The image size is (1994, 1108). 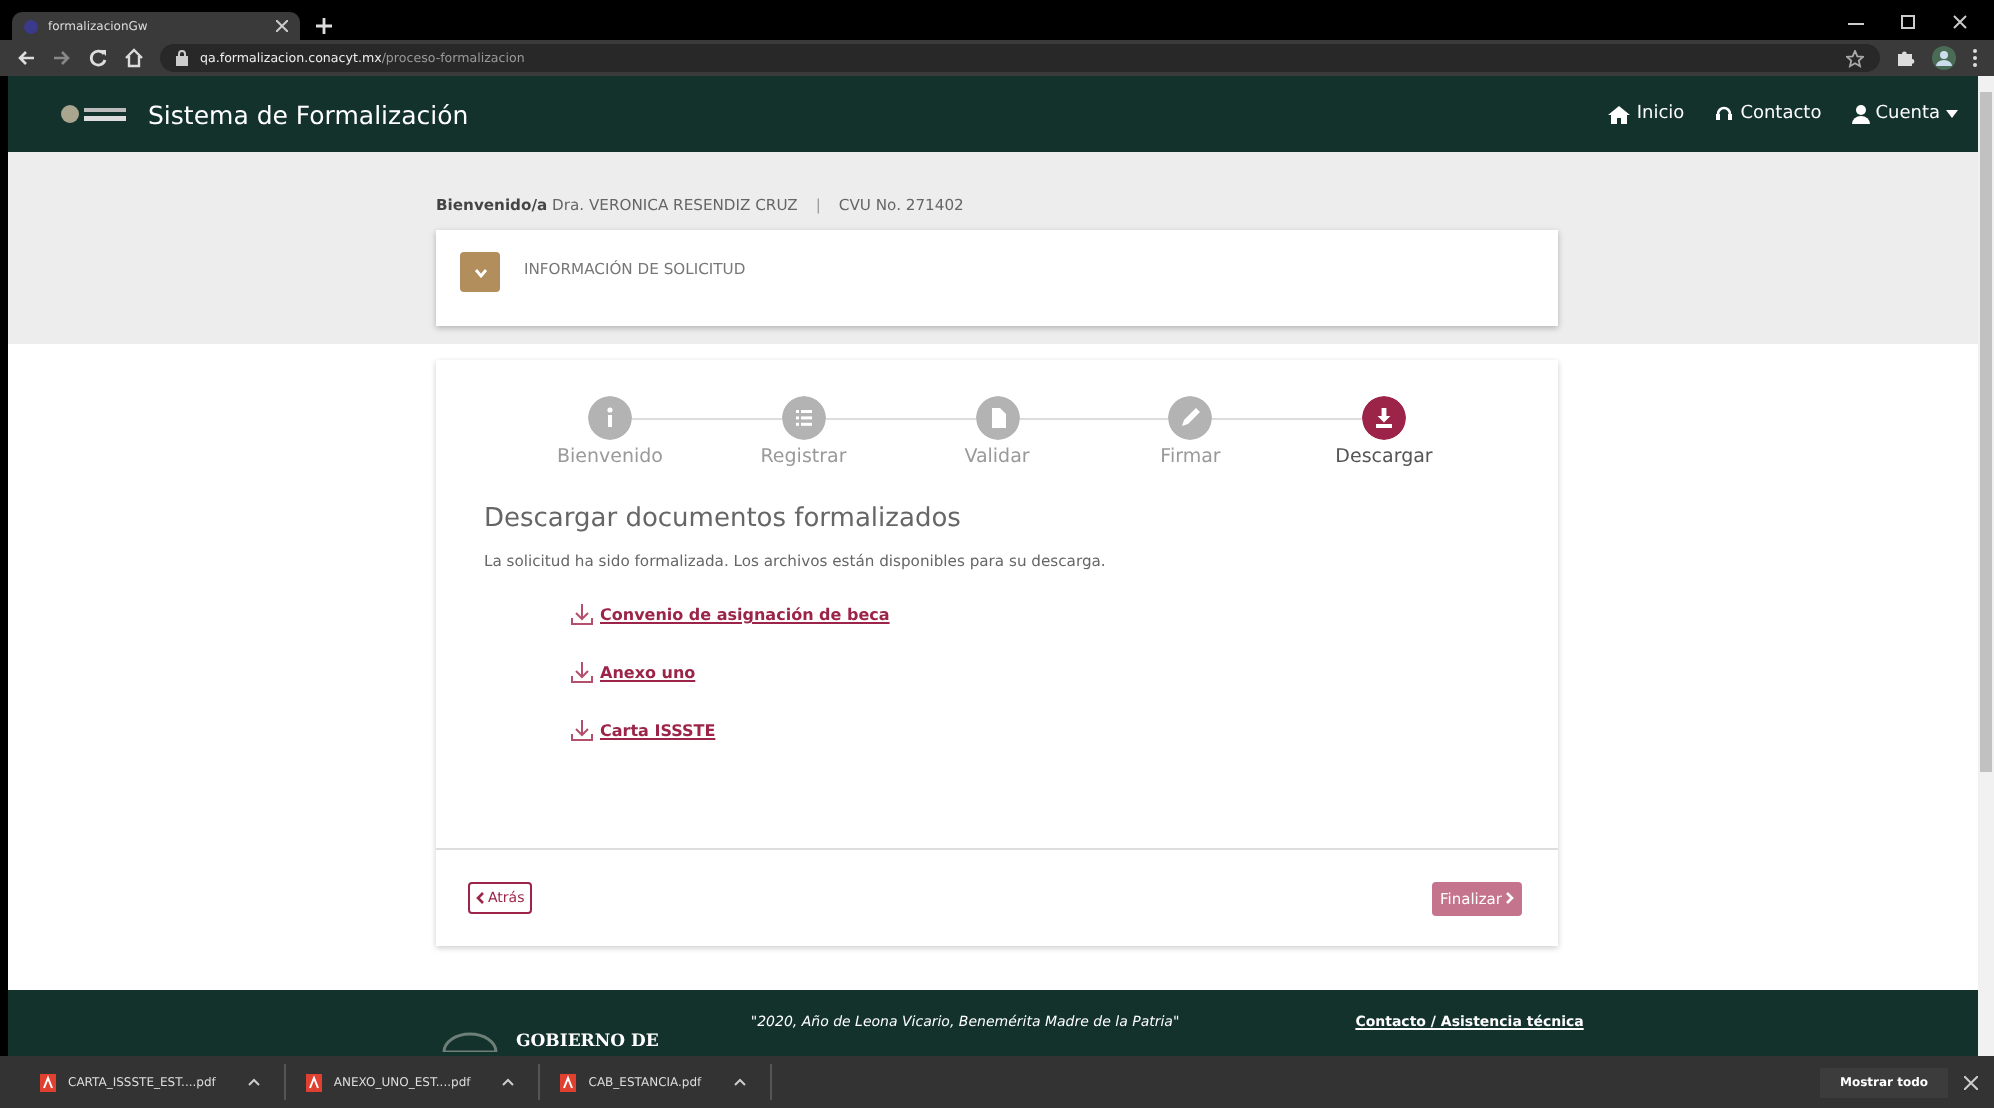 I want to click on footer-logo-text: GOBIERNO DE, so click(x=587, y=1042).